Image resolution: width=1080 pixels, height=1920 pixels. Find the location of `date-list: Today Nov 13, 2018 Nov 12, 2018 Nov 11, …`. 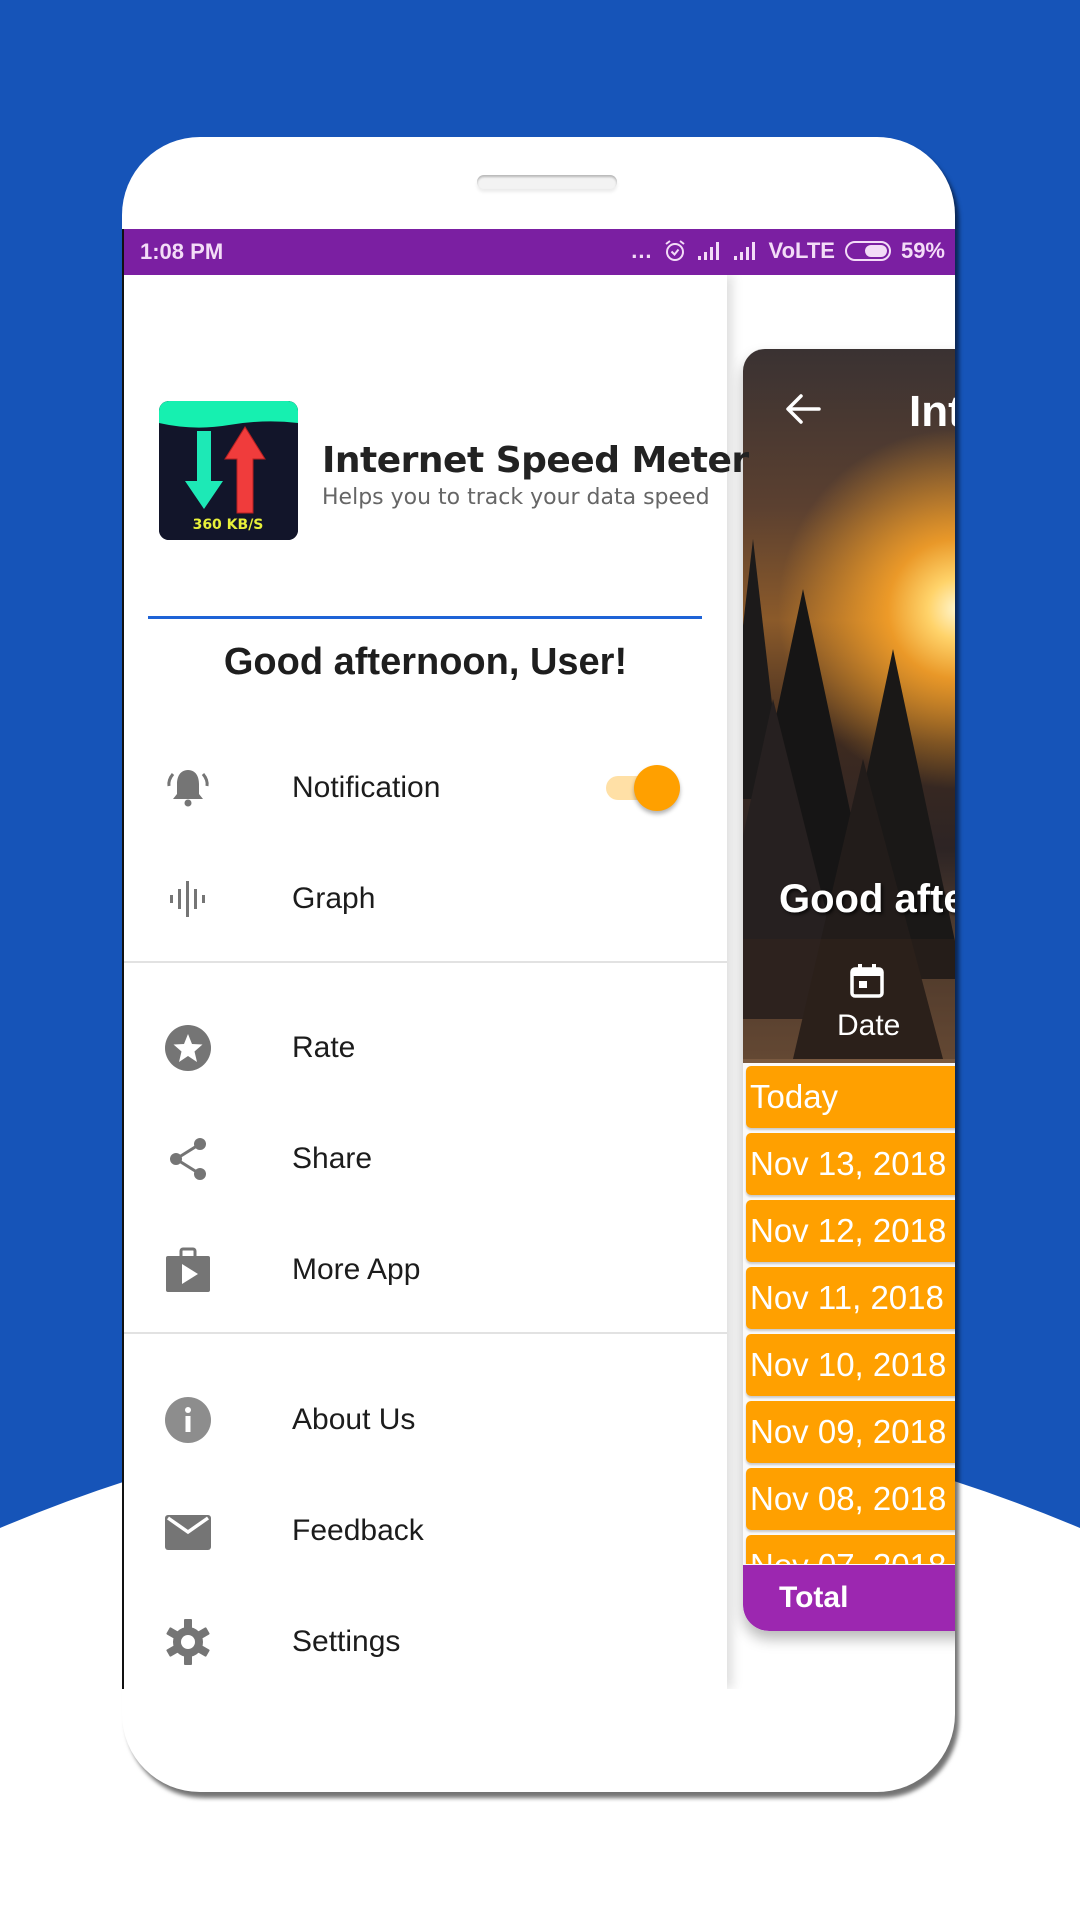

date-list: Today Nov 13, 2018 Nov 12, 2018 Nov 11, … is located at coordinates (849, 1315).